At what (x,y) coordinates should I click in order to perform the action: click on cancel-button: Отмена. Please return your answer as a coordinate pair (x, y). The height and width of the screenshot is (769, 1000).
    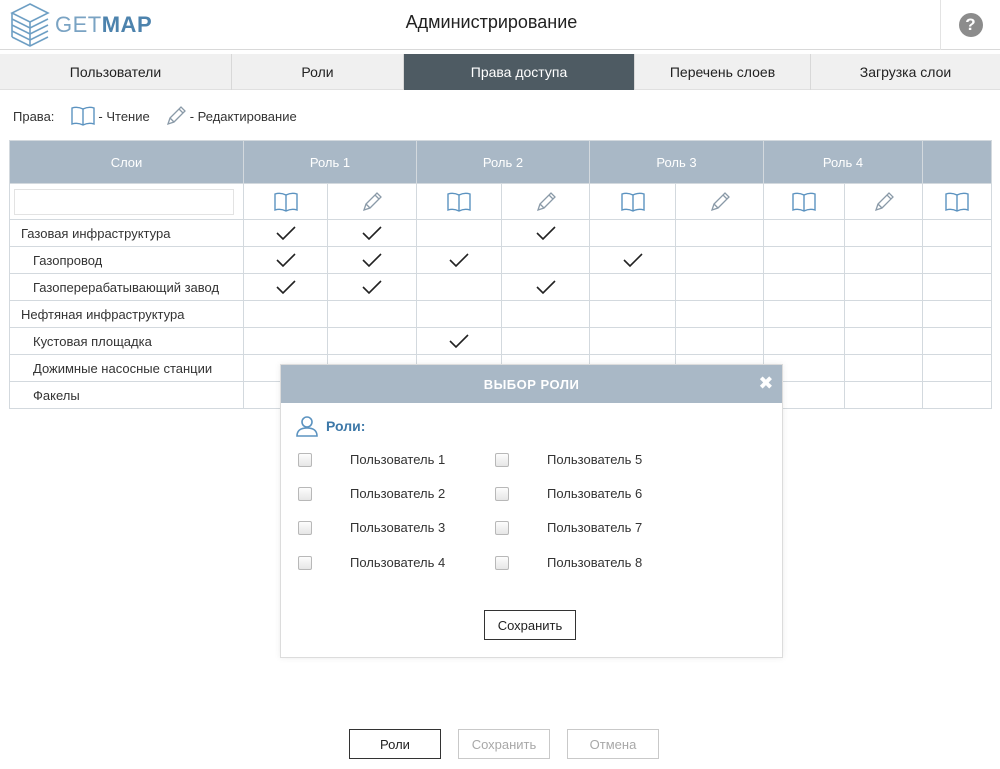
    Looking at the image, I should click on (613, 744).